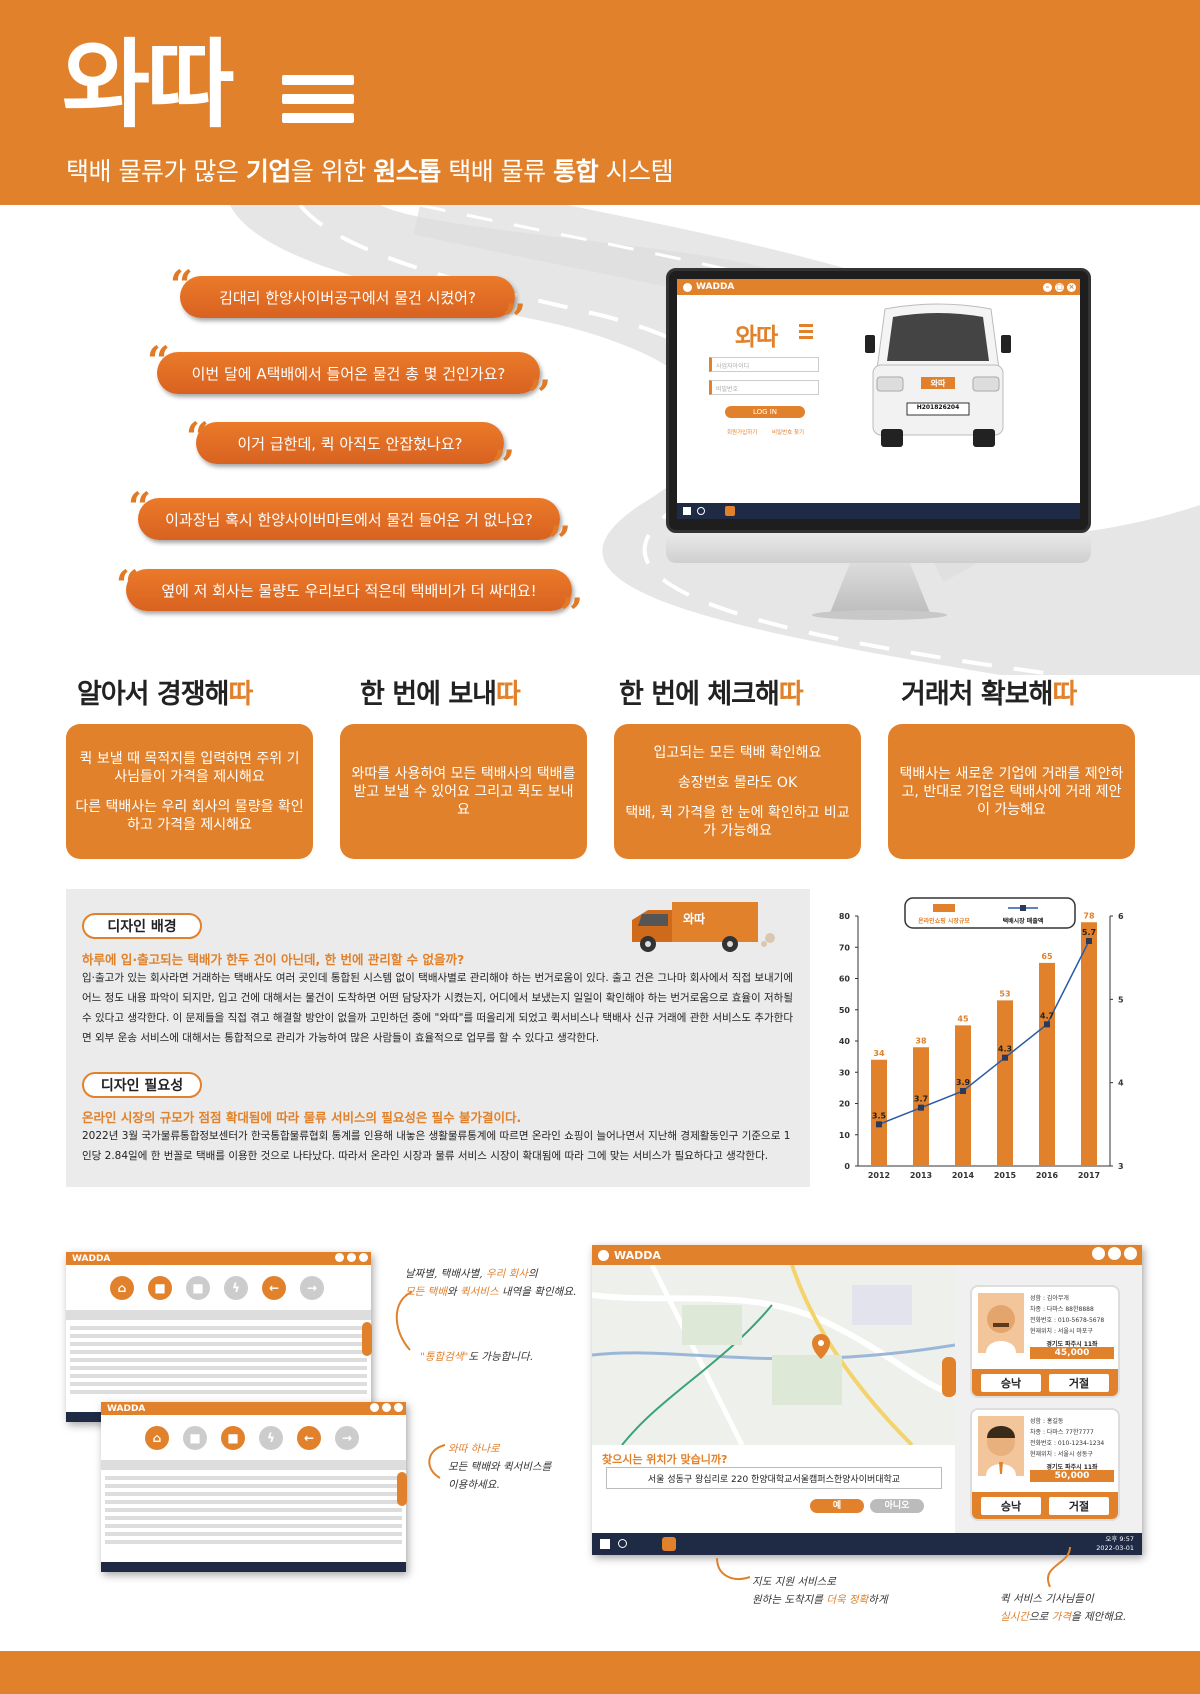 The height and width of the screenshot is (1694, 1200). Describe the element at coordinates (963, 1082) in the screenshot. I see `line-data-label: 3.9` at that location.